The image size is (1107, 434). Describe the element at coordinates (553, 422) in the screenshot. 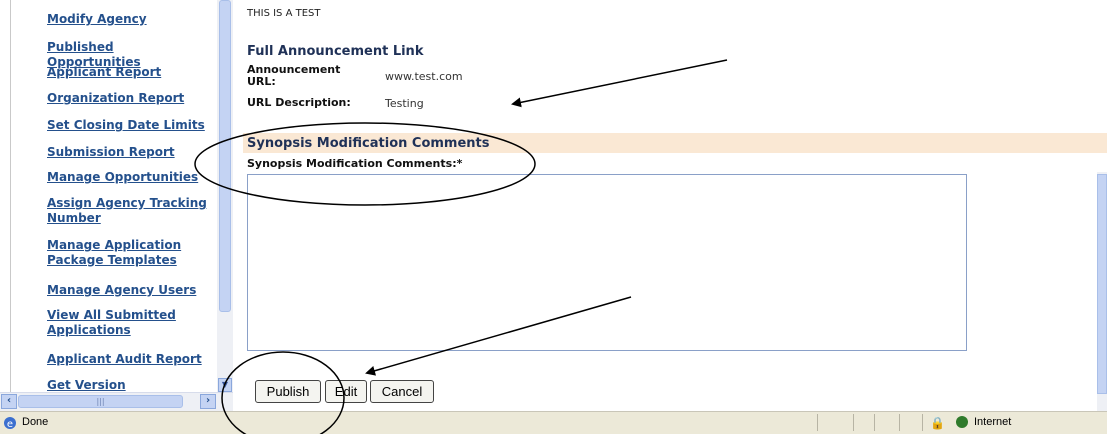

I see `status-bar: e Done 🔒 Internet` at that location.